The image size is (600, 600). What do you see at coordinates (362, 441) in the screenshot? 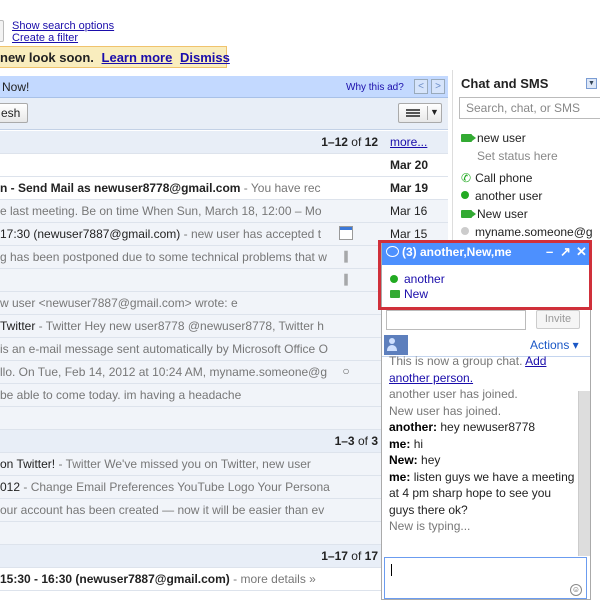
I see `page-of: of` at bounding box center [362, 441].